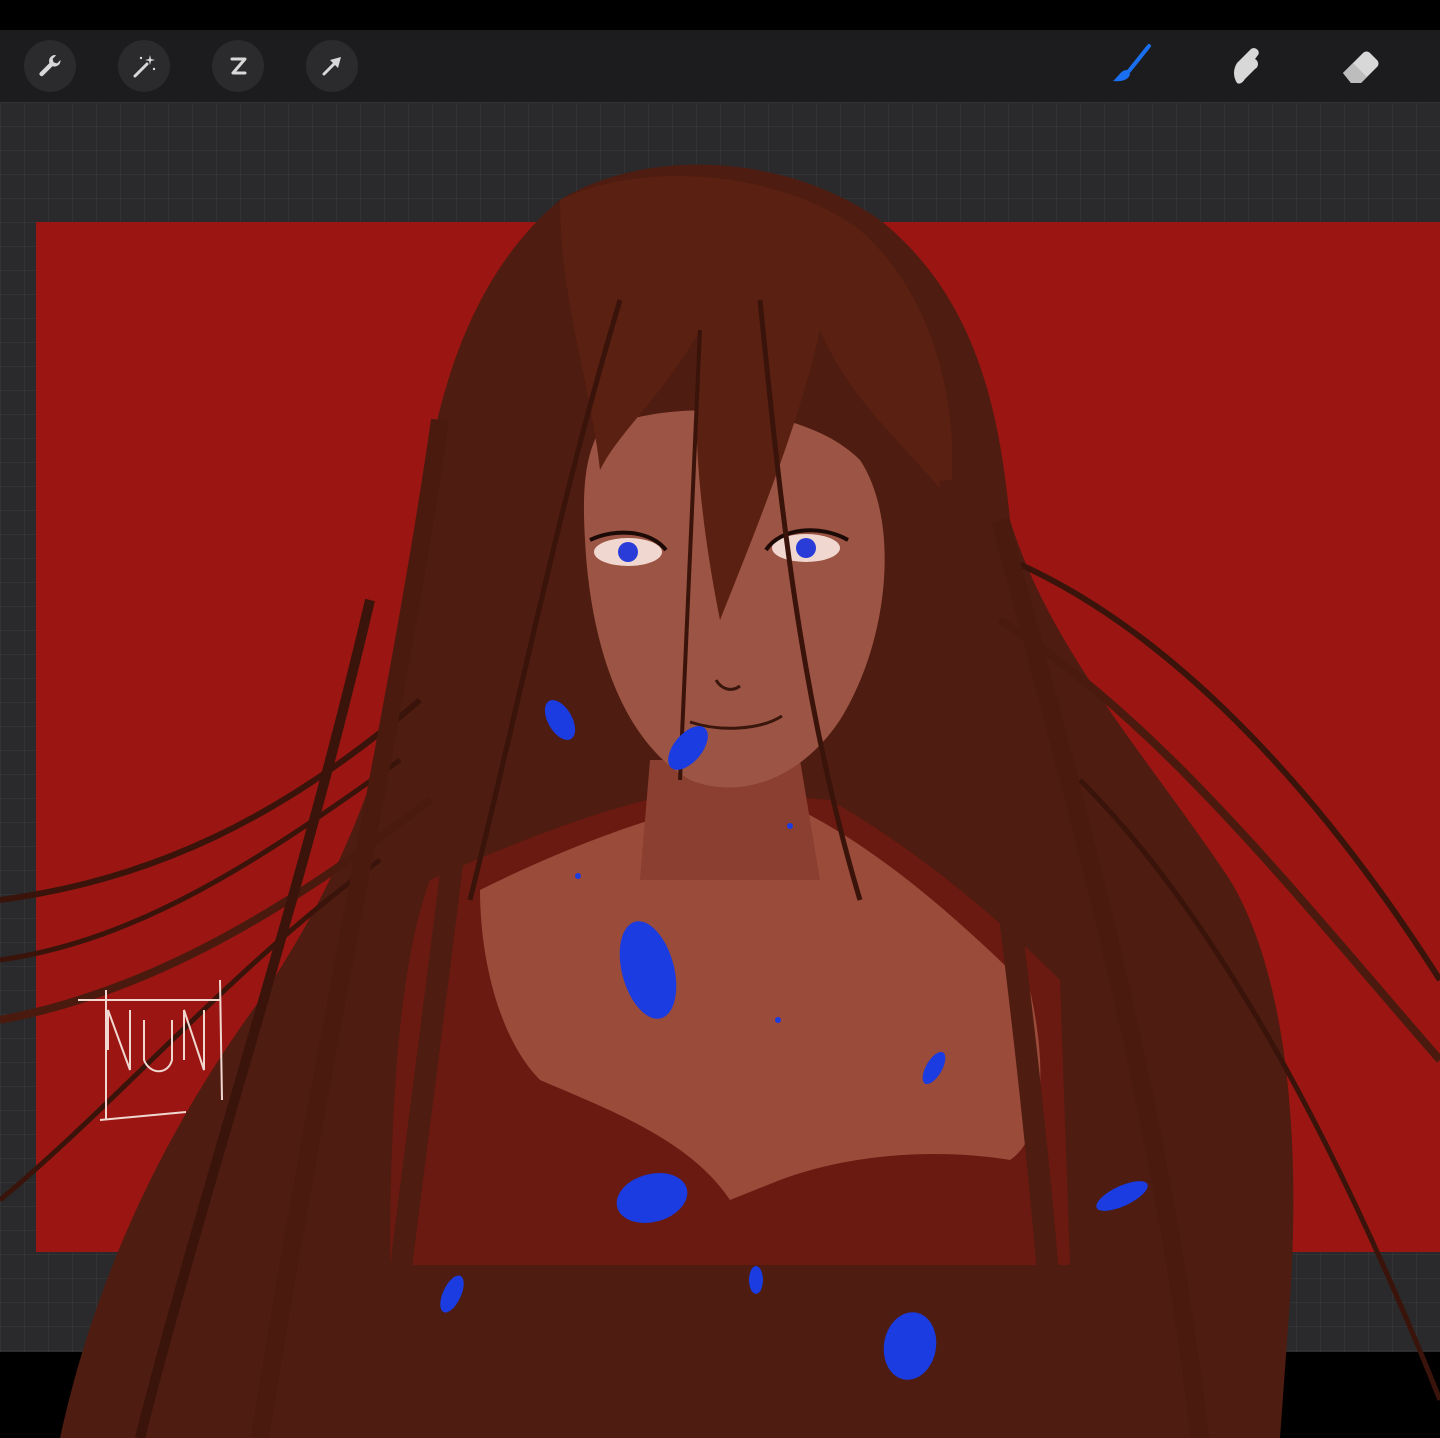  I want to click on selection-button, so click(238, 66).